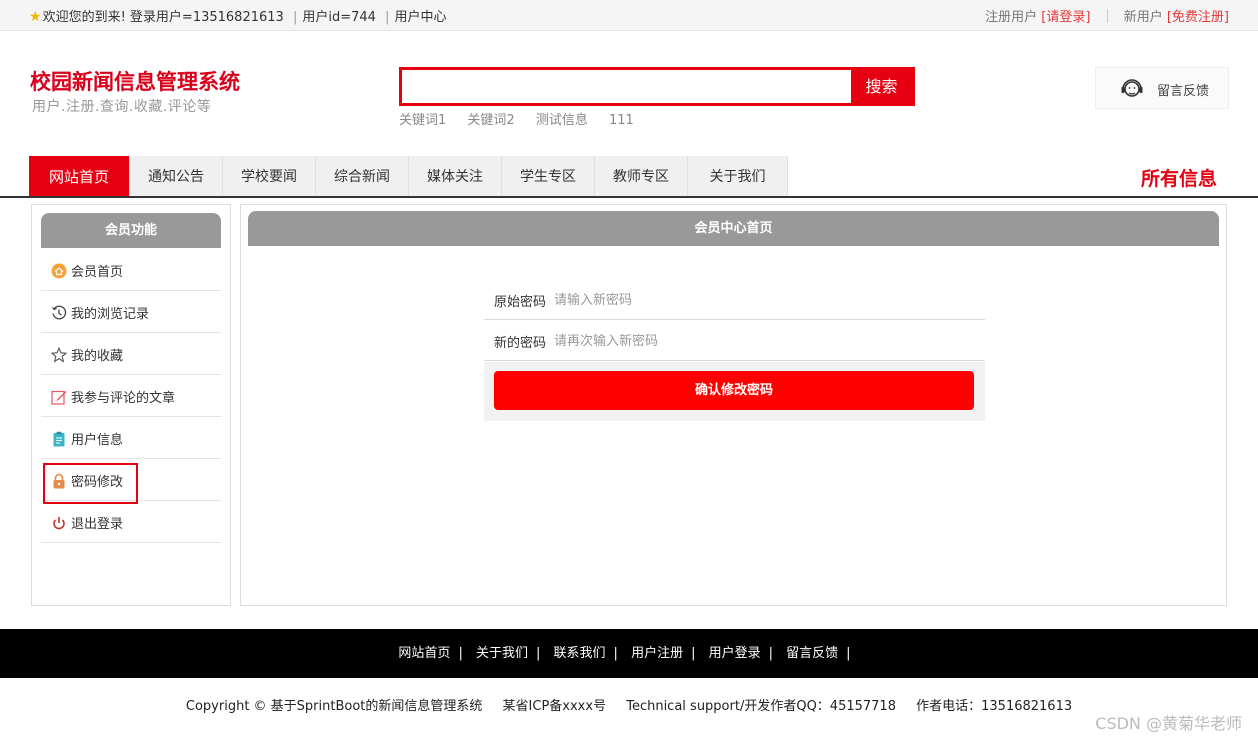 The width and height of the screenshot is (1258, 742). Describe the element at coordinates (520, 343) in the screenshot. I see `new-password-label: 新的密码` at that location.